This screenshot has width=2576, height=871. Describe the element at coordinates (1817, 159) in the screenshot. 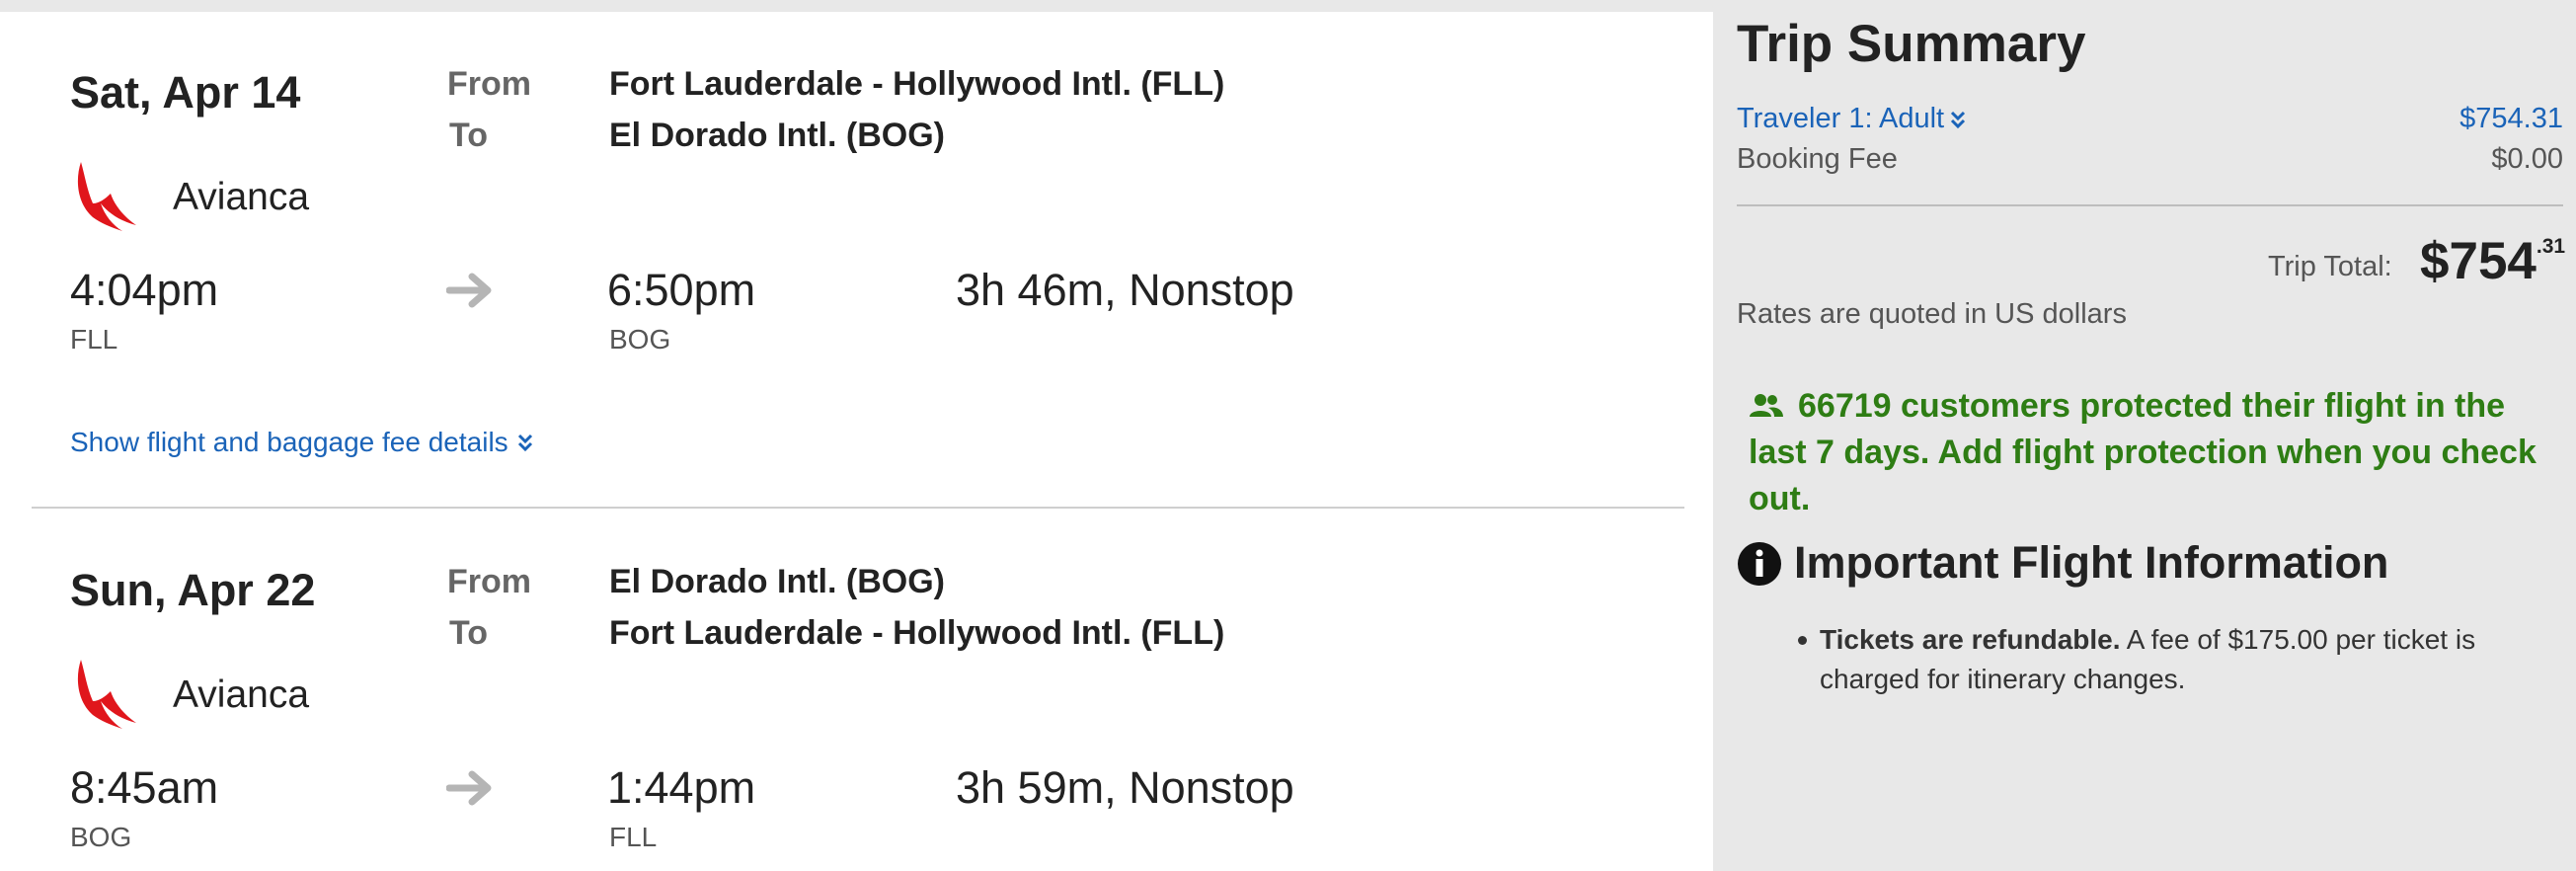

I see `booking-fee-label: Booking Fee` at that location.